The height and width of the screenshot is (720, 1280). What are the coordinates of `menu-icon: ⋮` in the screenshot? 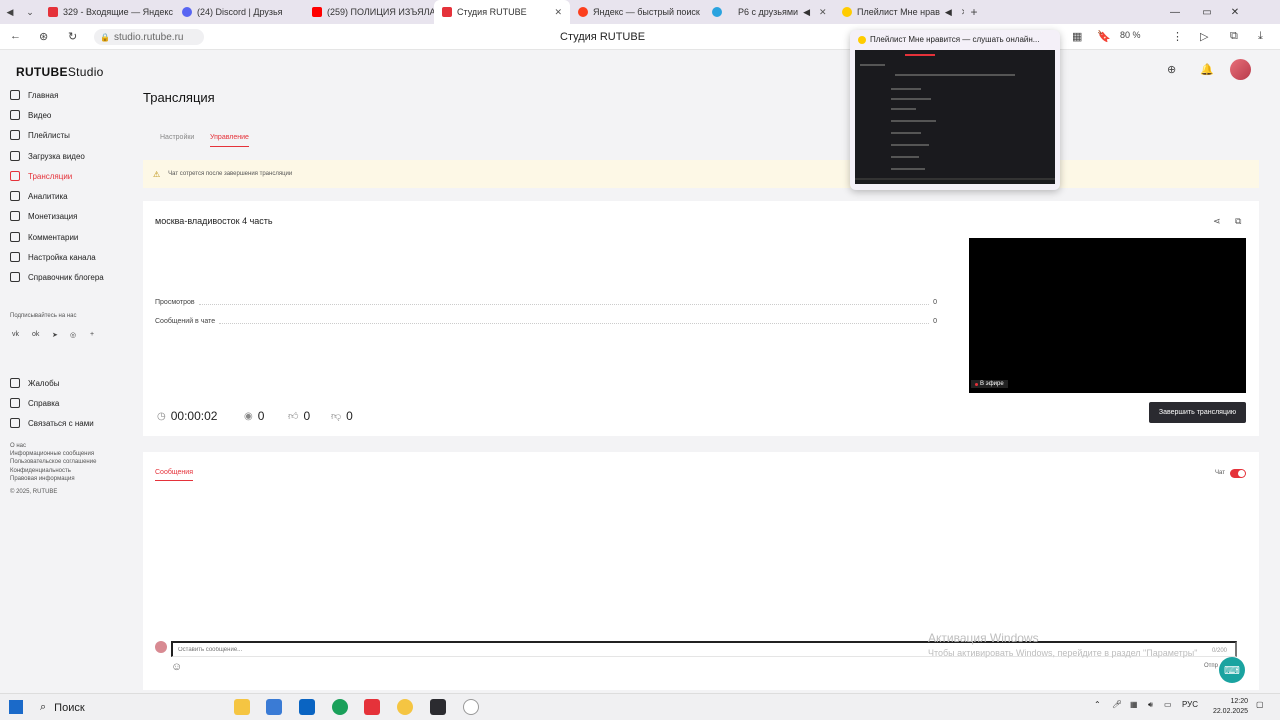 It's located at (1177, 36).